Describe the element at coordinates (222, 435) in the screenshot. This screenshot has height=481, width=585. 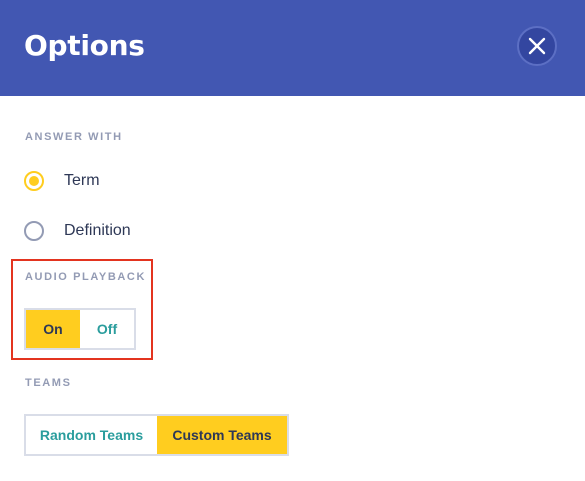
I see `custom-teams-button: Custom Teams` at that location.